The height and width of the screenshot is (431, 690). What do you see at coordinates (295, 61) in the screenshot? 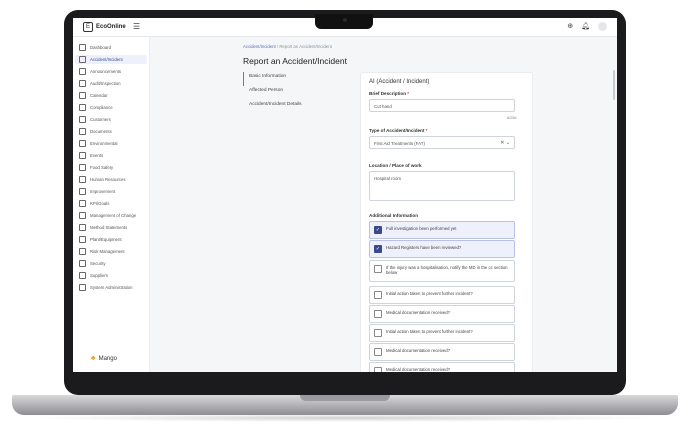
I see `page-title: Report an Accident/Incident` at bounding box center [295, 61].